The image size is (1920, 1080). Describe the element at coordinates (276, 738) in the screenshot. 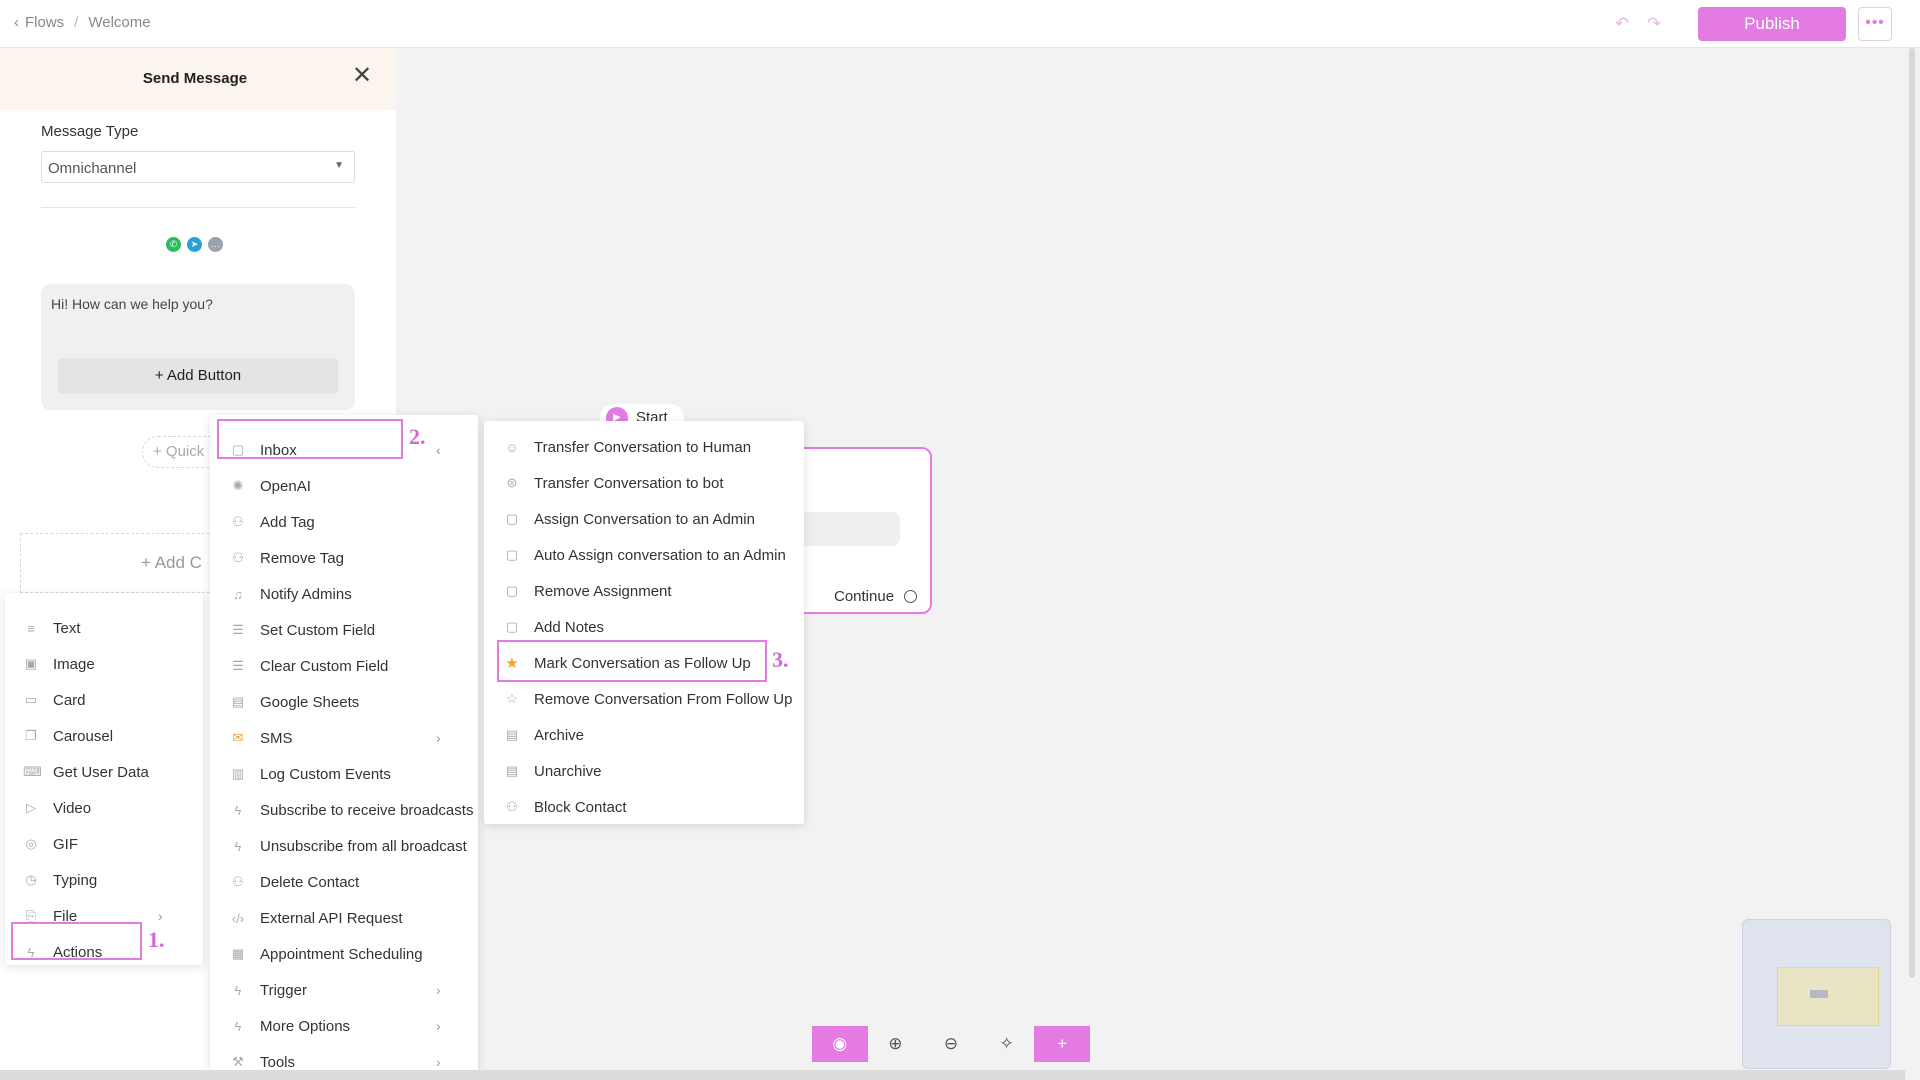

I see `menu-item-label: SMS` at that location.